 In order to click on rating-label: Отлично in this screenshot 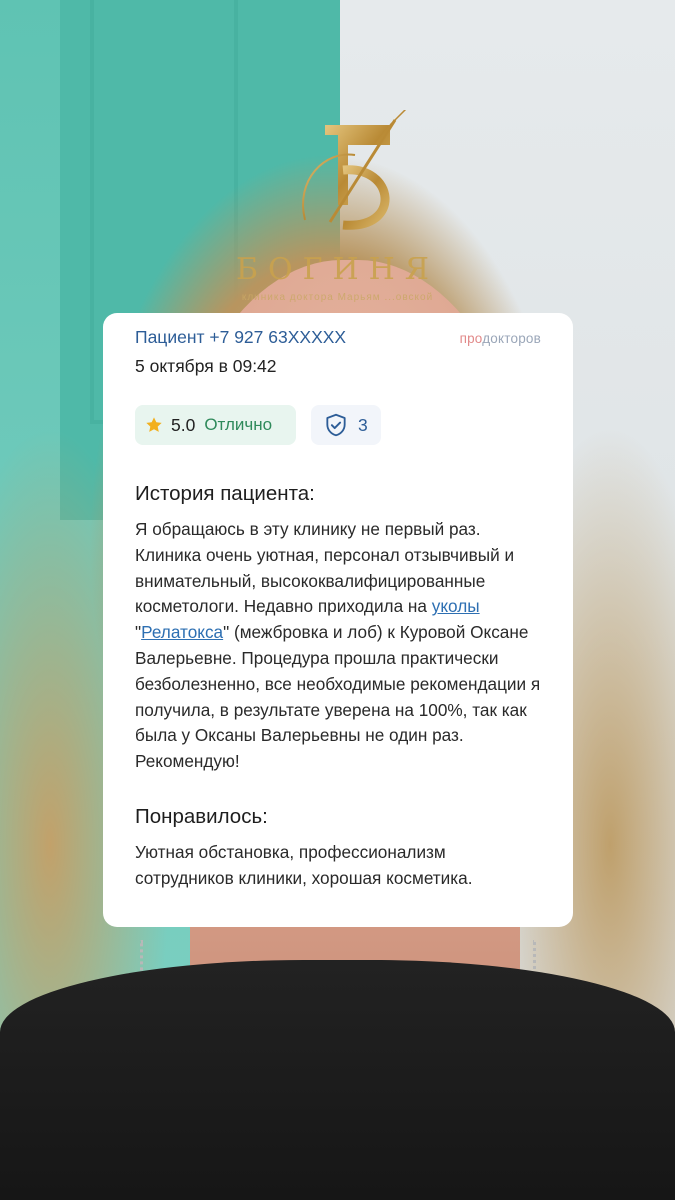, I will do `click(238, 424)`.